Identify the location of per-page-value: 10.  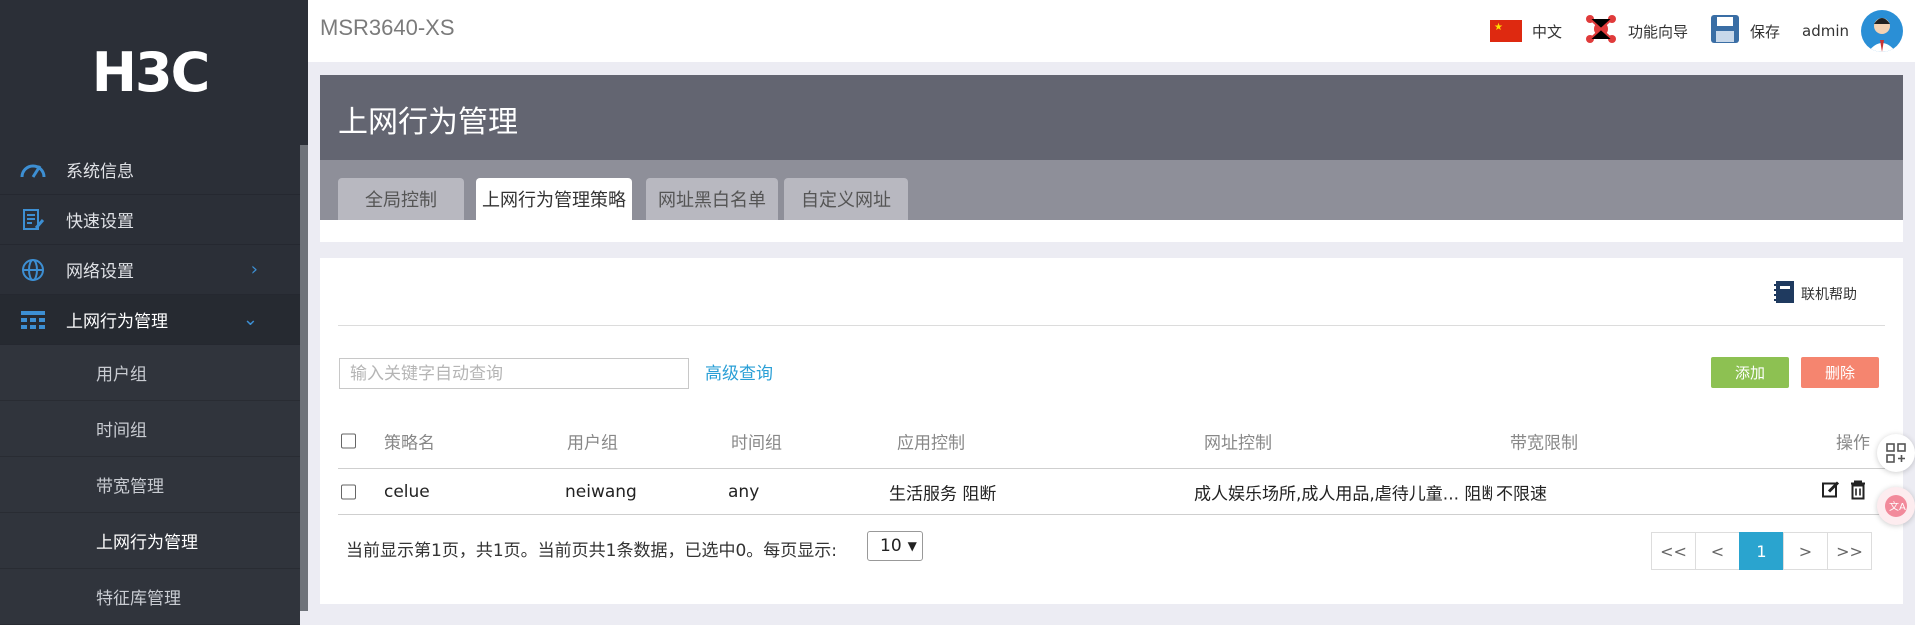
(891, 546).